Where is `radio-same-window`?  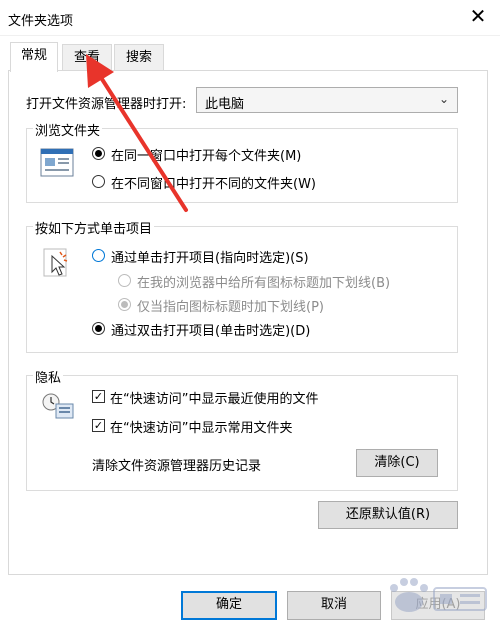 radio-same-window is located at coordinates (98, 153).